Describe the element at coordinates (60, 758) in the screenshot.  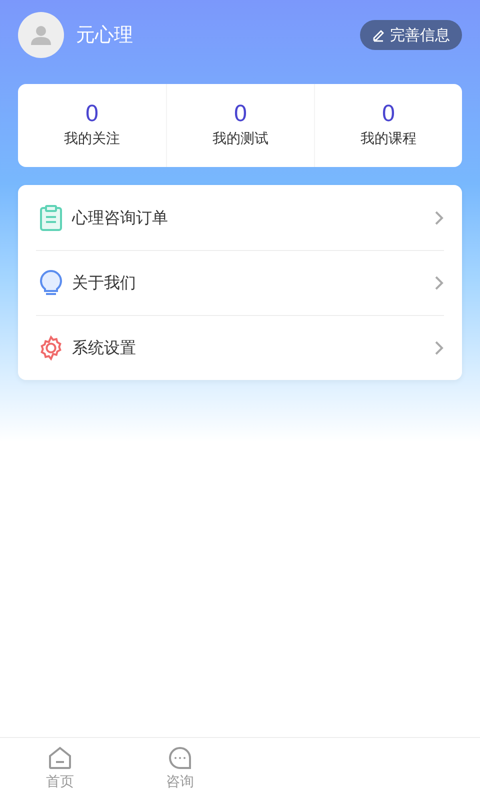
I see `home-icon` at that location.